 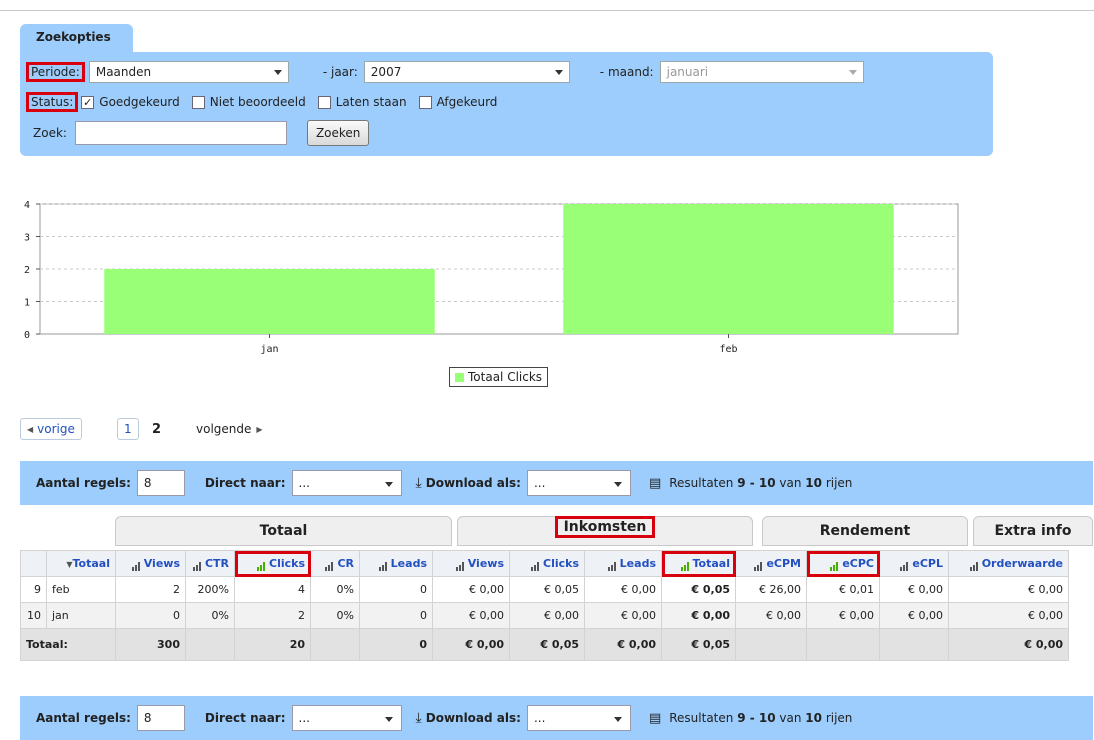 I want to click on col-orderwaarde: Orderwaarde, so click(x=1008, y=563).